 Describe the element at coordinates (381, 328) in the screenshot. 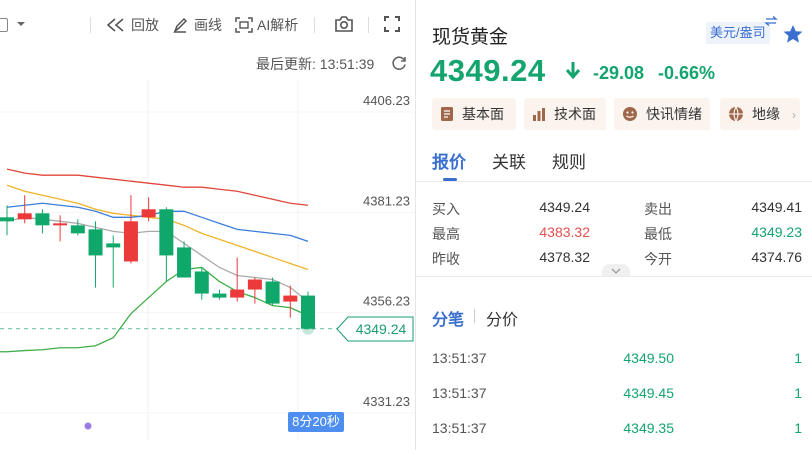

I see `current-price-label: 4349.24` at that location.